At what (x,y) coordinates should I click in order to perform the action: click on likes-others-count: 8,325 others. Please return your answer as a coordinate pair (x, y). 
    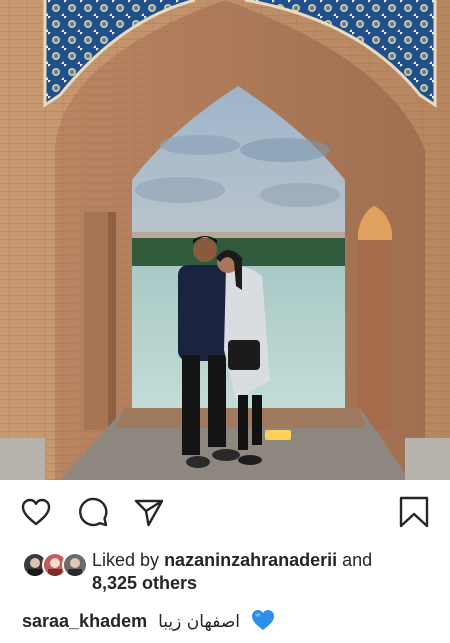
    Looking at the image, I should click on (144, 583).